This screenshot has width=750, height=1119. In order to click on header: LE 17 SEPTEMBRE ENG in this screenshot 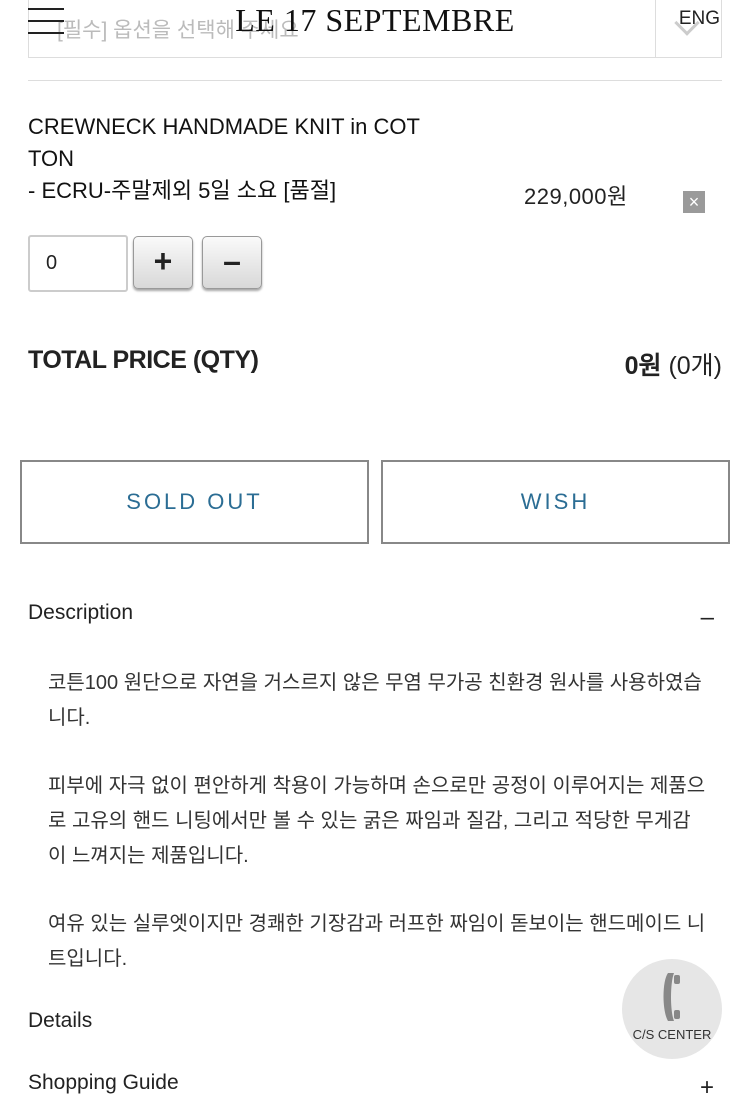, I will do `click(375, 29)`.